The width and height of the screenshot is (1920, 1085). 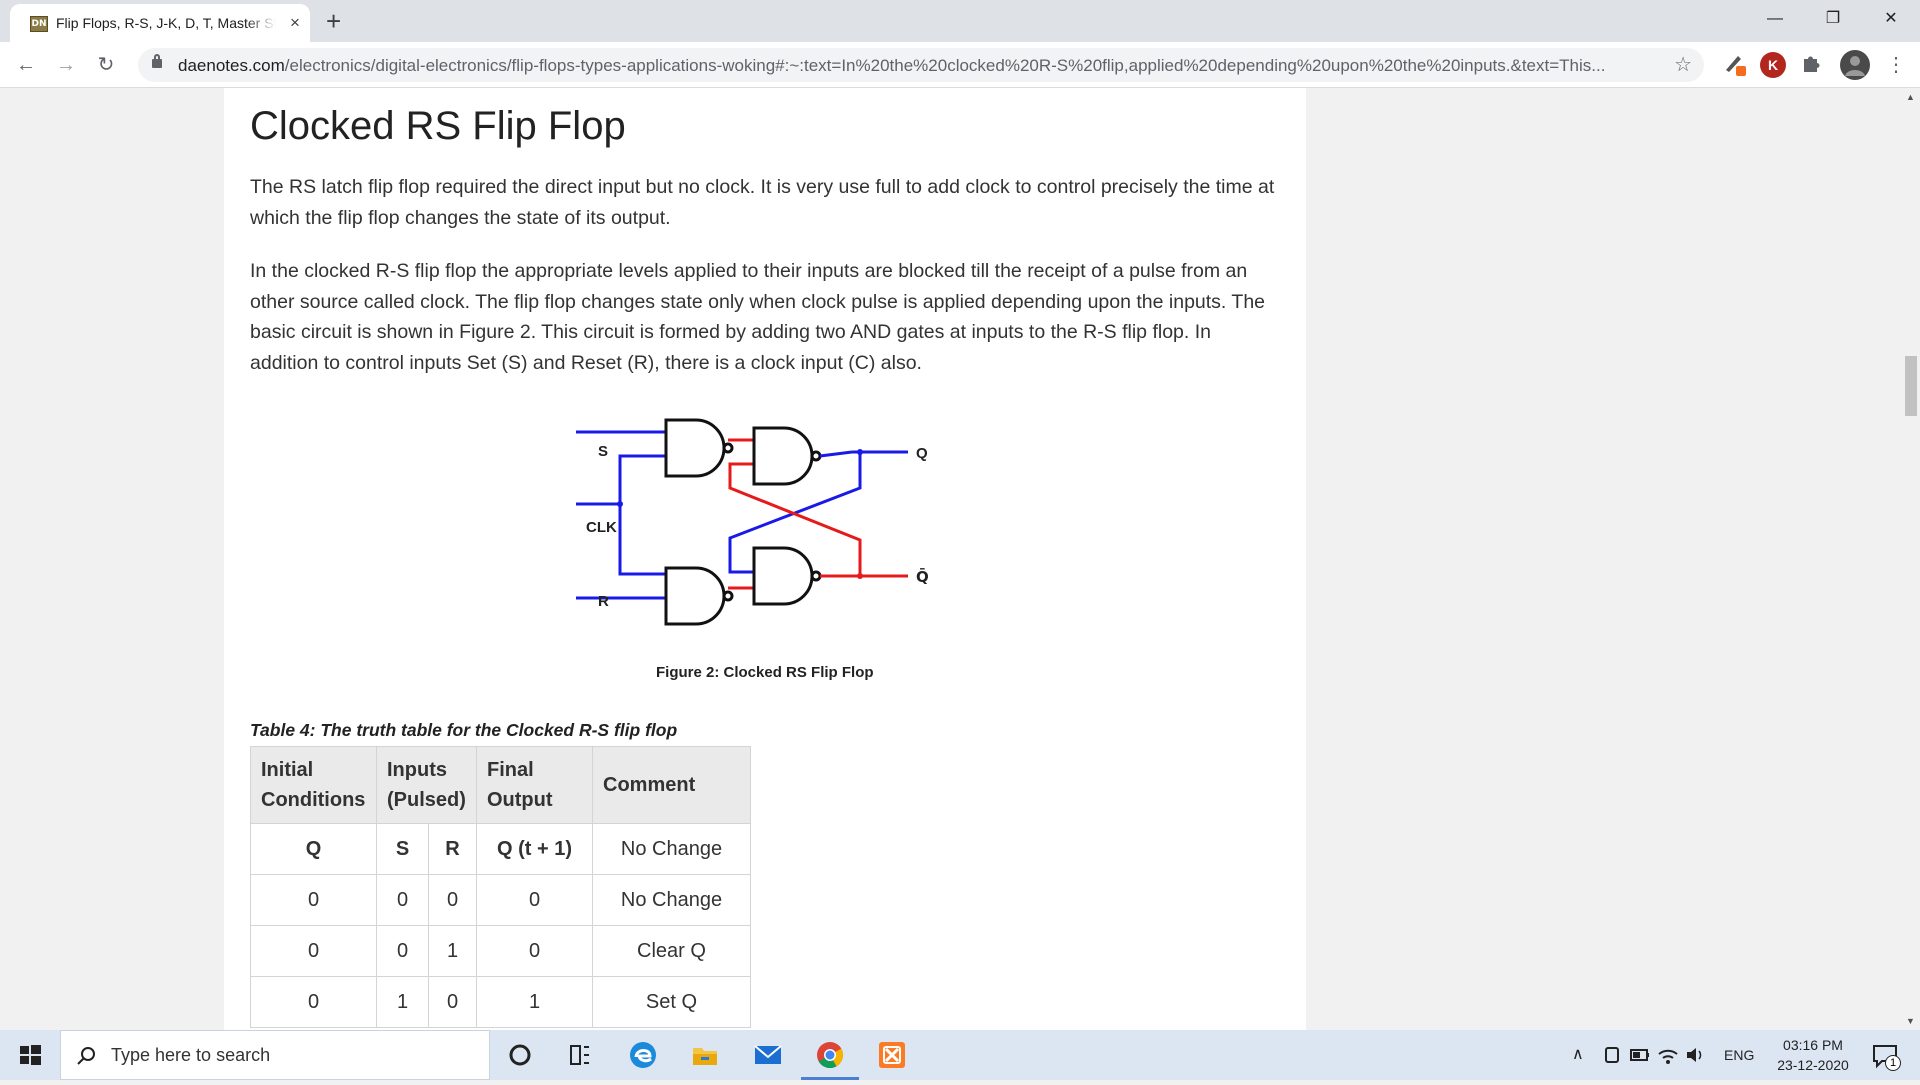 What do you see at coordinates (860, 452) in the screenshot?
I see `q-junction` at bounding box center [860, 452].